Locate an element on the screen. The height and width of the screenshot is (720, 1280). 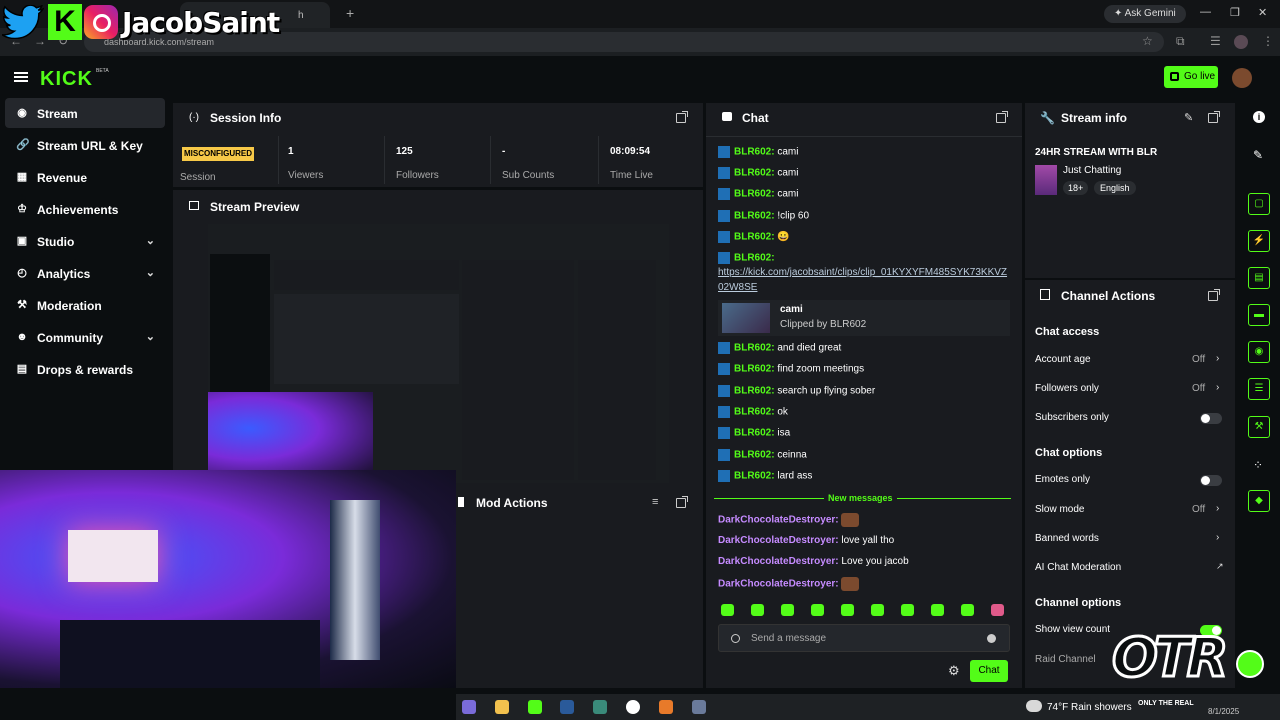
steam-icon is located at coordinates (567, 707).